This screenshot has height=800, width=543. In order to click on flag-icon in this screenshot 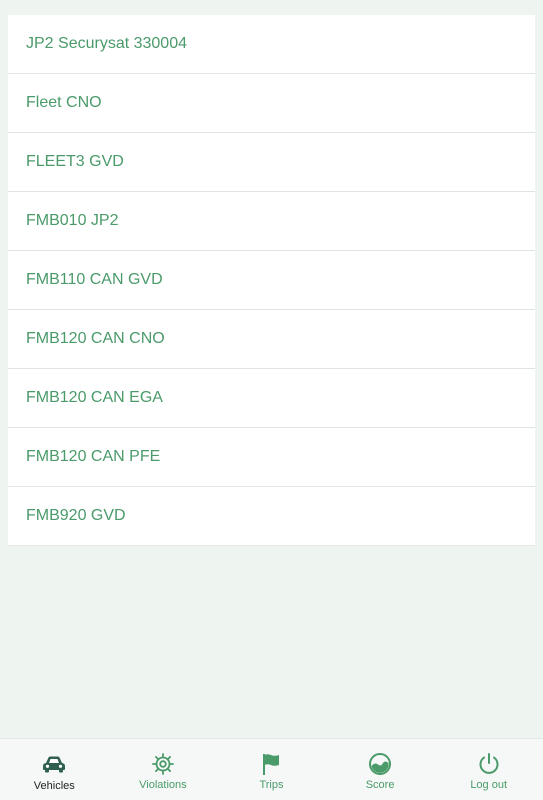, I will do `click(271, 764)`.